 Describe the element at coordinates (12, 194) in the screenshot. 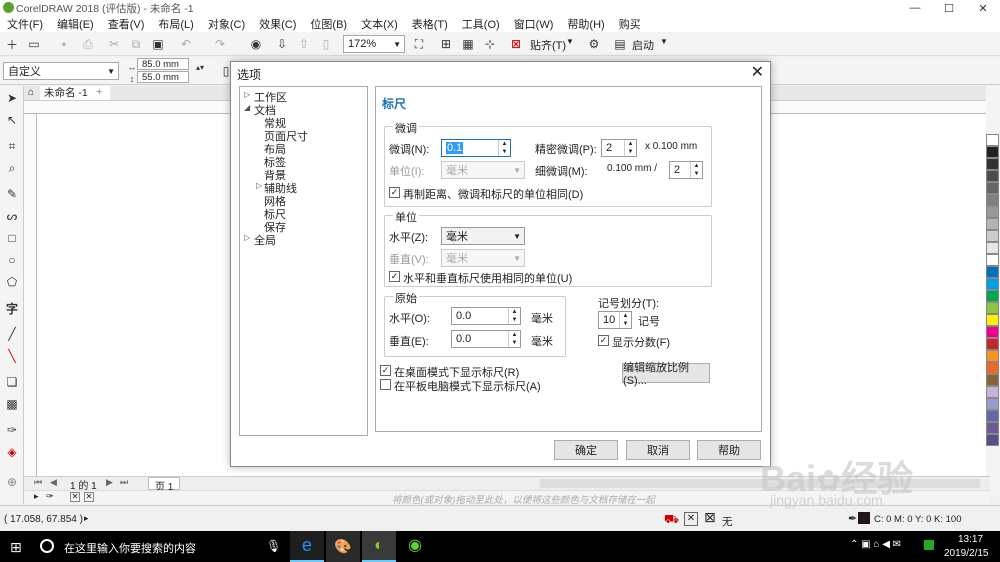

I see `freehand-tool-icon: ✎` at that location.